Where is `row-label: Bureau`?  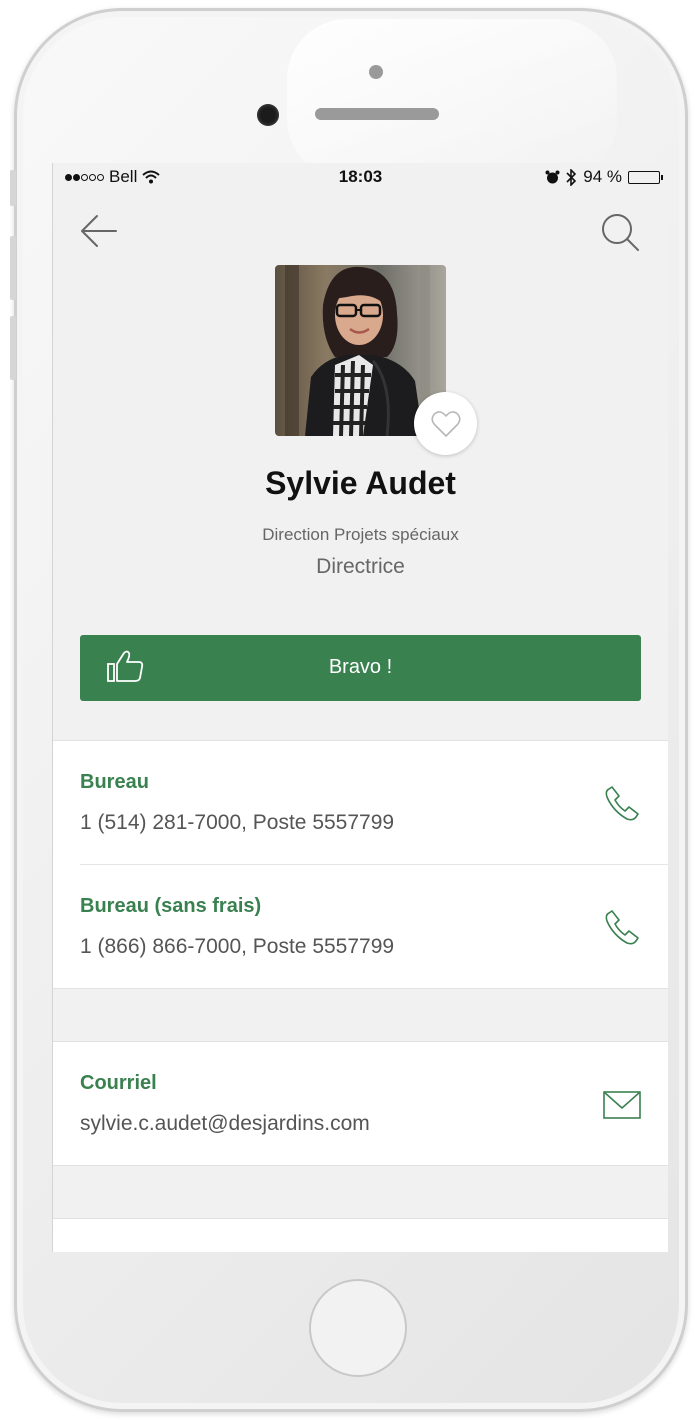 row-label: Bureau is located at coordinates (114, 782).